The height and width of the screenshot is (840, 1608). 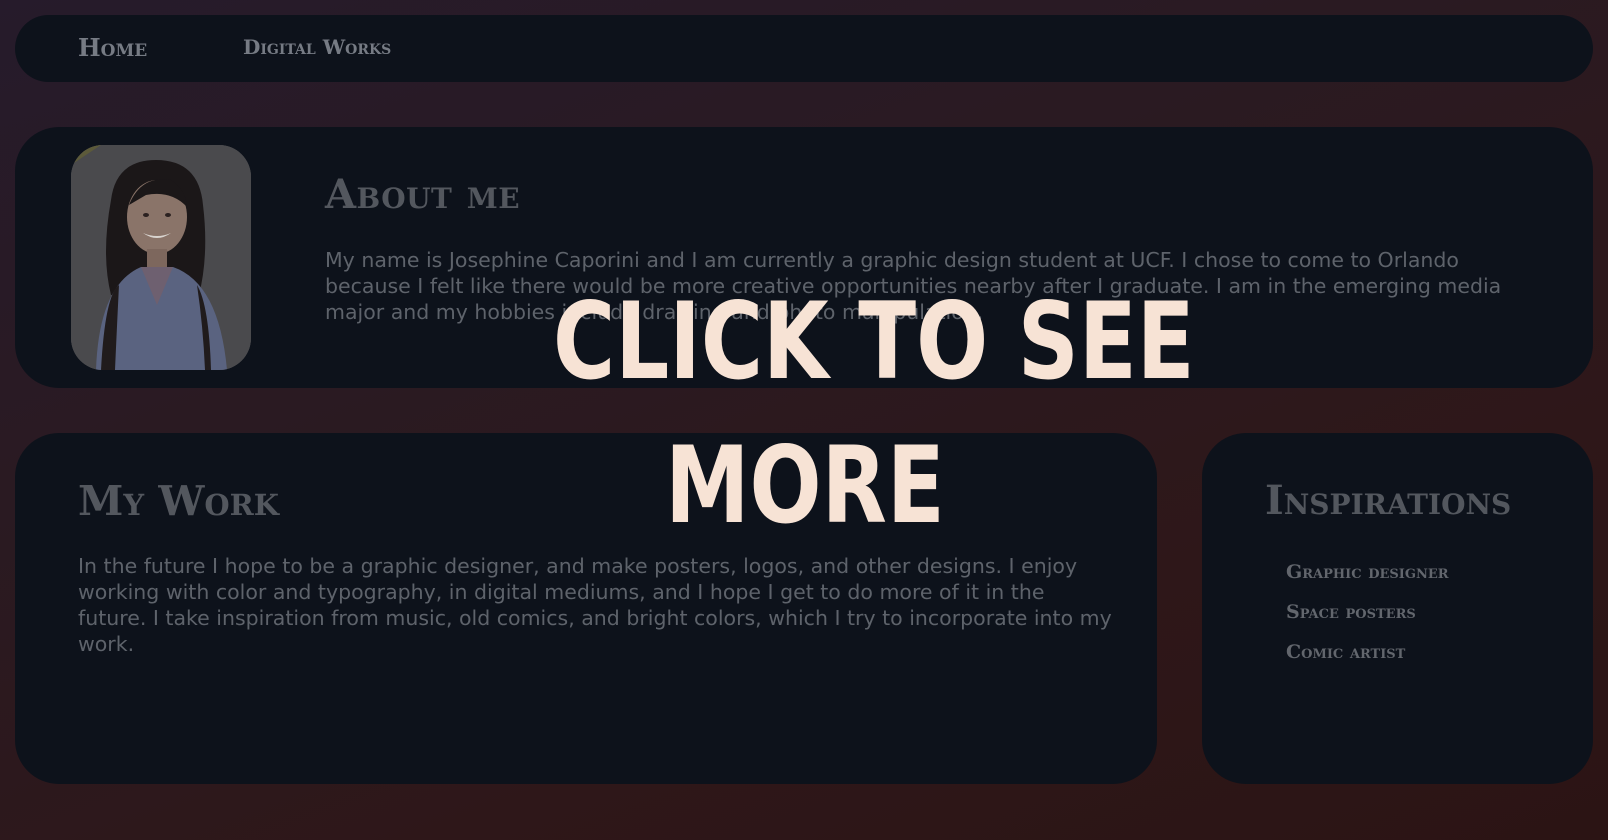 What do you see at coordinates (805, 485) in the screenshot?
I see `overlay-line-2: MORE` at bounding box center [805, 485].